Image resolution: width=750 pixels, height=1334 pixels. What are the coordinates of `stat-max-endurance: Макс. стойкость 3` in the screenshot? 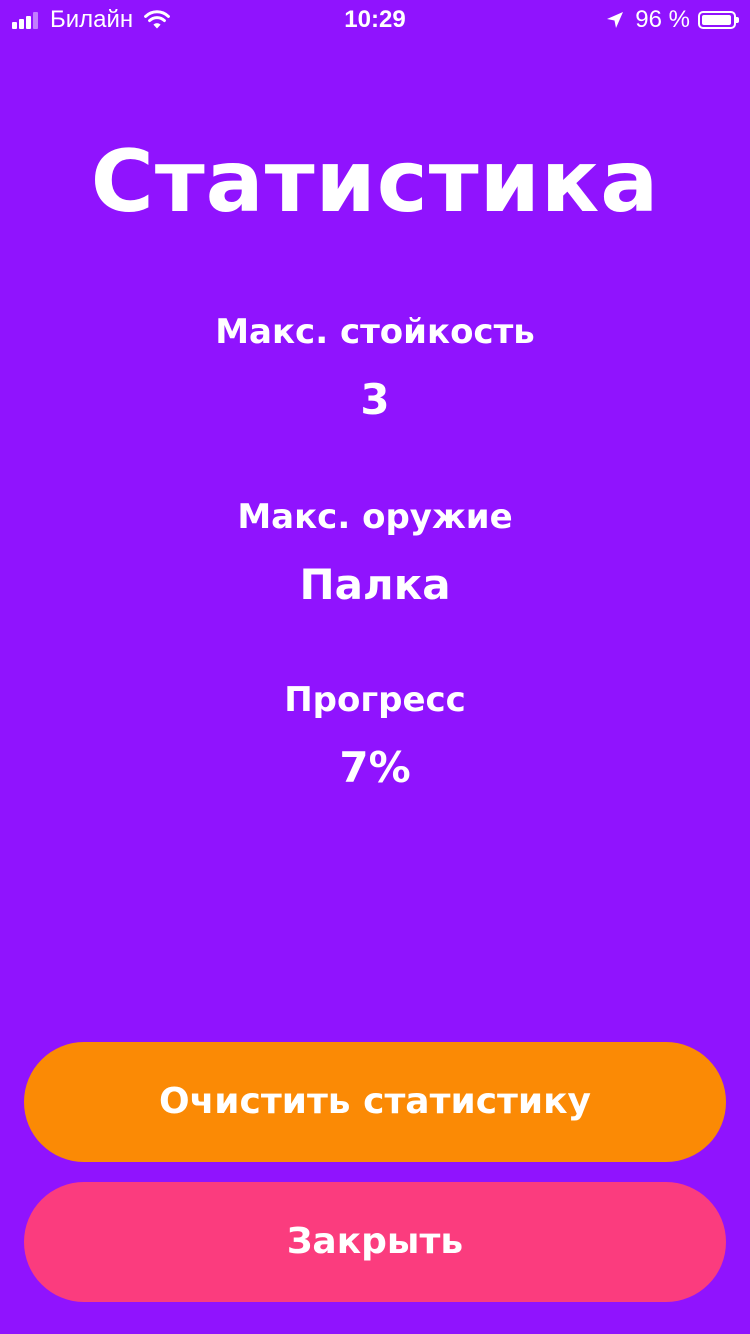 It's located at (375, 368).